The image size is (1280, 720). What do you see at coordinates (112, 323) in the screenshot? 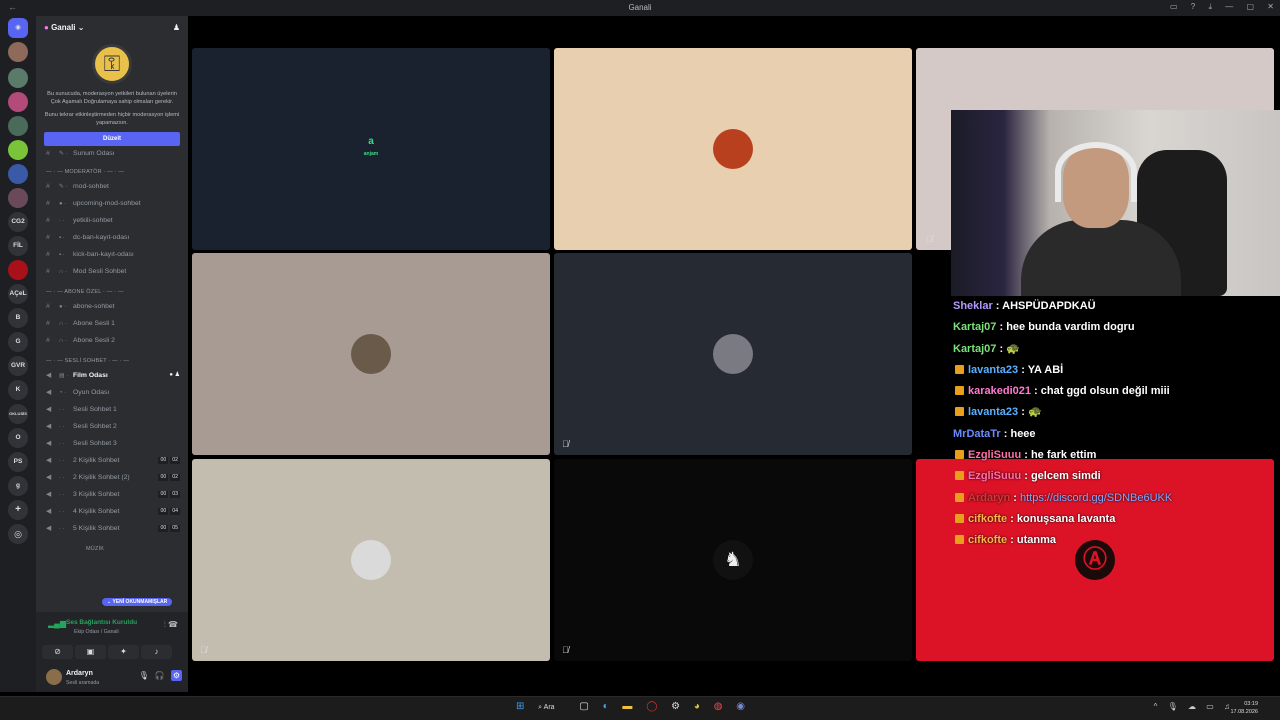
I see `channel-item: # ∩ · Abone Sesli 1` at bounding box center [112, 323].